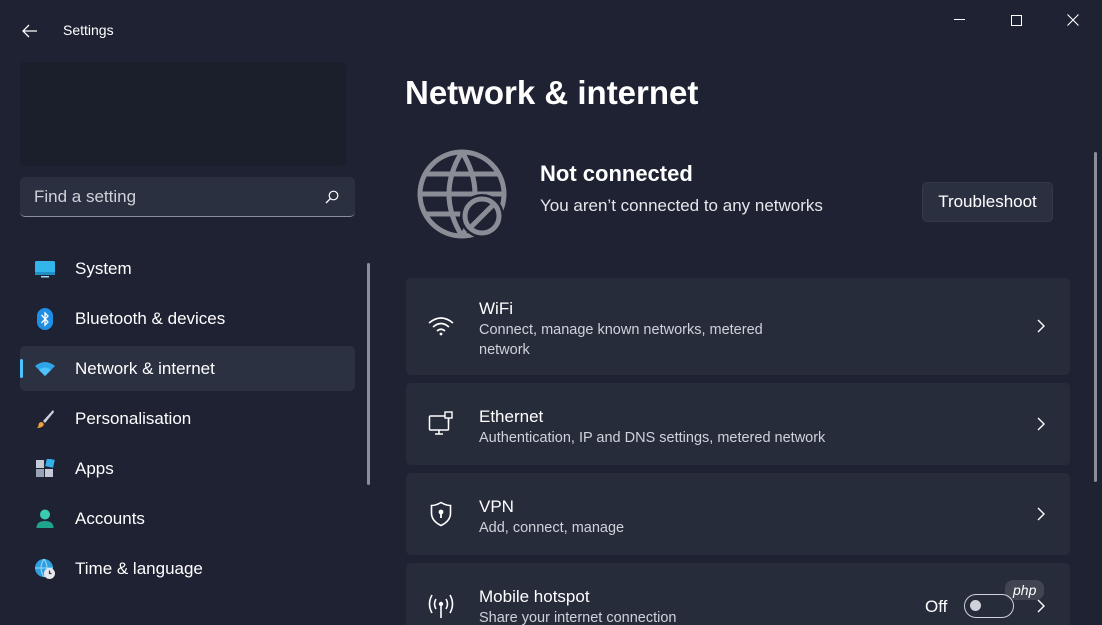 Image resolution: width=1102 pixels, height=625 pixels. I want to click on sidebar-item-personalisation: Personalisation, so click(187, 418).